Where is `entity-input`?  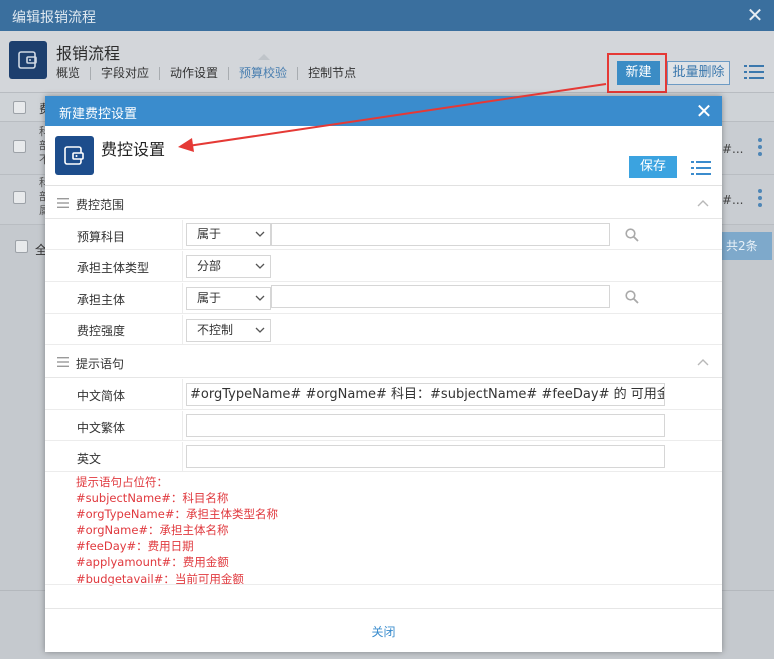
entity-input is located at coordinates (440, 296).